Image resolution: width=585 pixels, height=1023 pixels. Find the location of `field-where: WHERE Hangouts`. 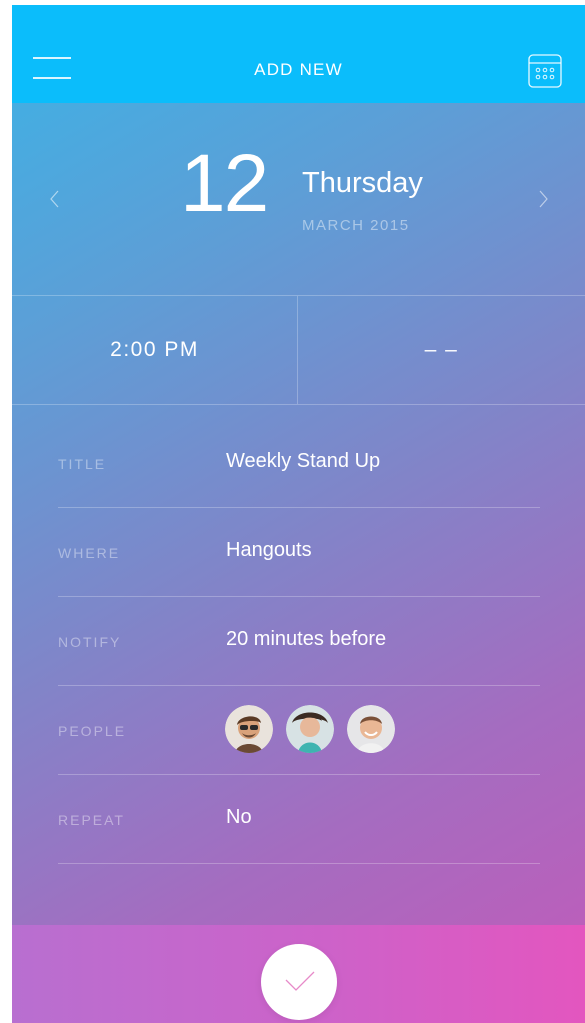

field-where: WHERE Hangouts is located at coordinates (299, 552).